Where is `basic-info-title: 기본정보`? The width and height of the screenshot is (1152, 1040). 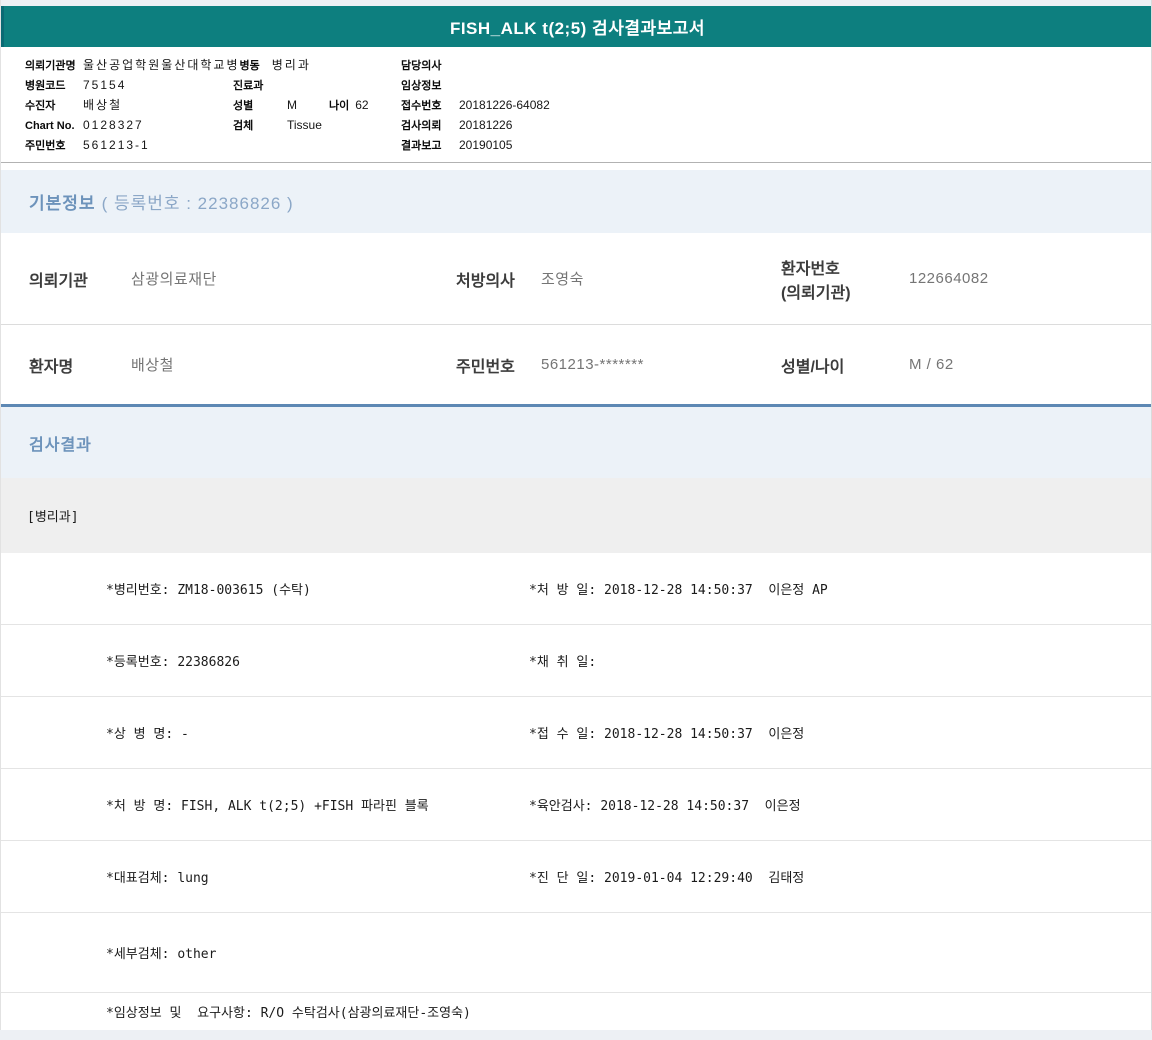
basic-info-title: 기본정보 is located at coordinates (62, 203).